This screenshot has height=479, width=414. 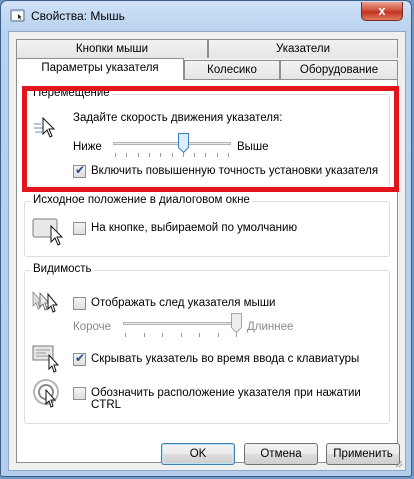 I want to click on pointer-trails-icon, so click(x=45, y=301).